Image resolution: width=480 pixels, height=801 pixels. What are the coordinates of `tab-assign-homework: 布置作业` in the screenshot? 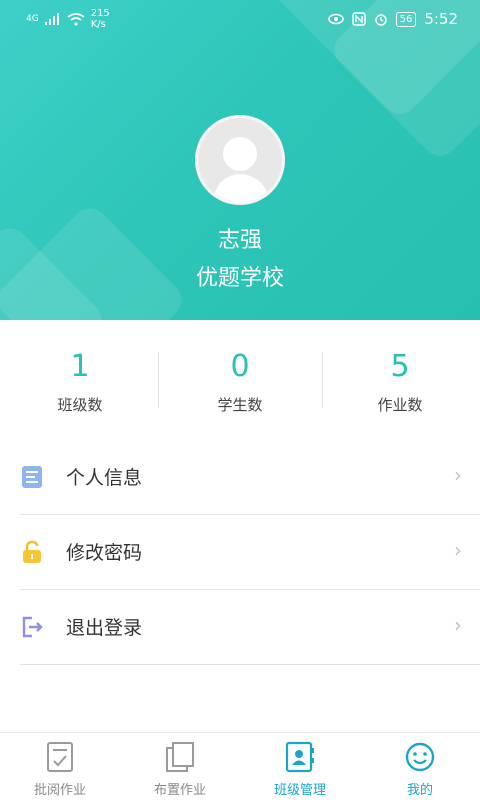 It's located at (180, 767).